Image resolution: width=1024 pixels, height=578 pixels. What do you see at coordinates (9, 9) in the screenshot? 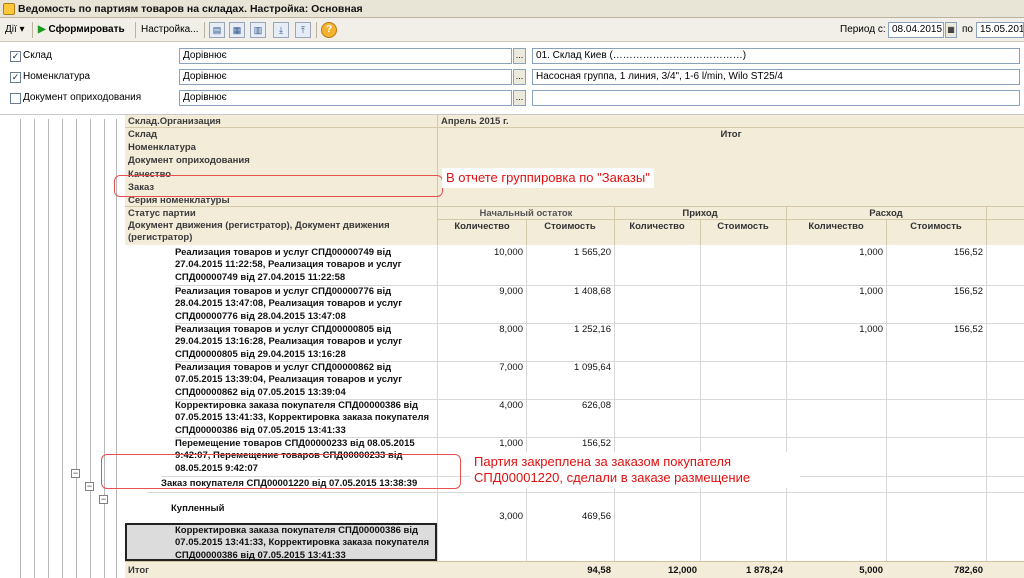
I see `app-icon` at bounding box center [9, 9].